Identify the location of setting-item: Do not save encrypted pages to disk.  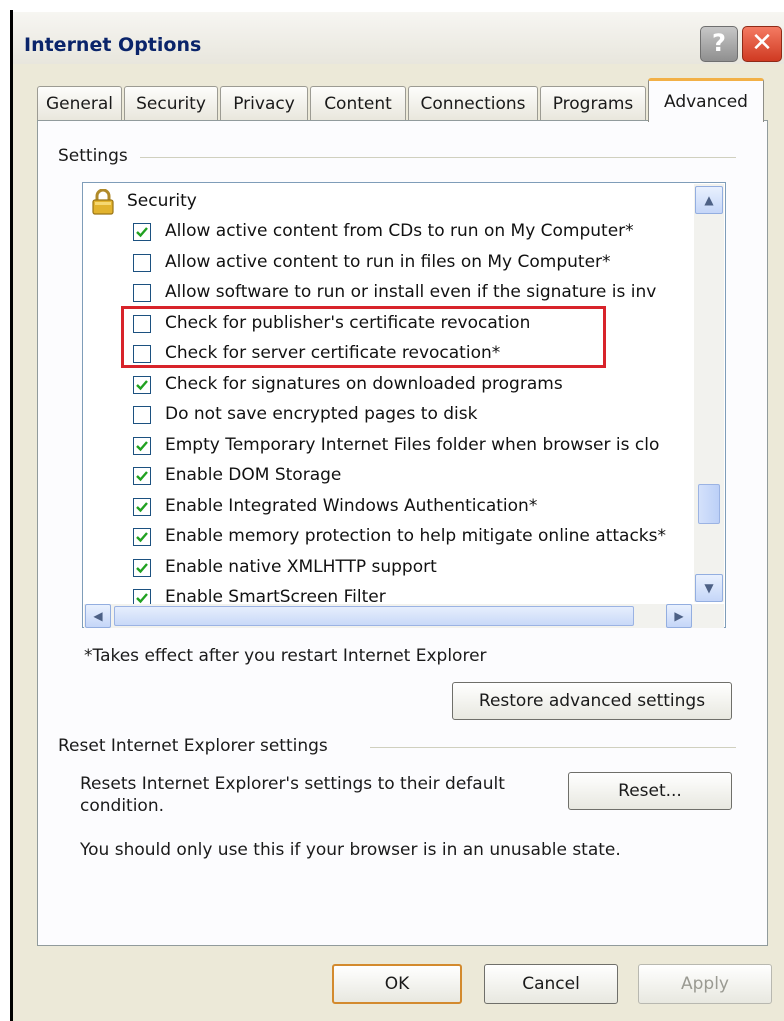
(403, 415).